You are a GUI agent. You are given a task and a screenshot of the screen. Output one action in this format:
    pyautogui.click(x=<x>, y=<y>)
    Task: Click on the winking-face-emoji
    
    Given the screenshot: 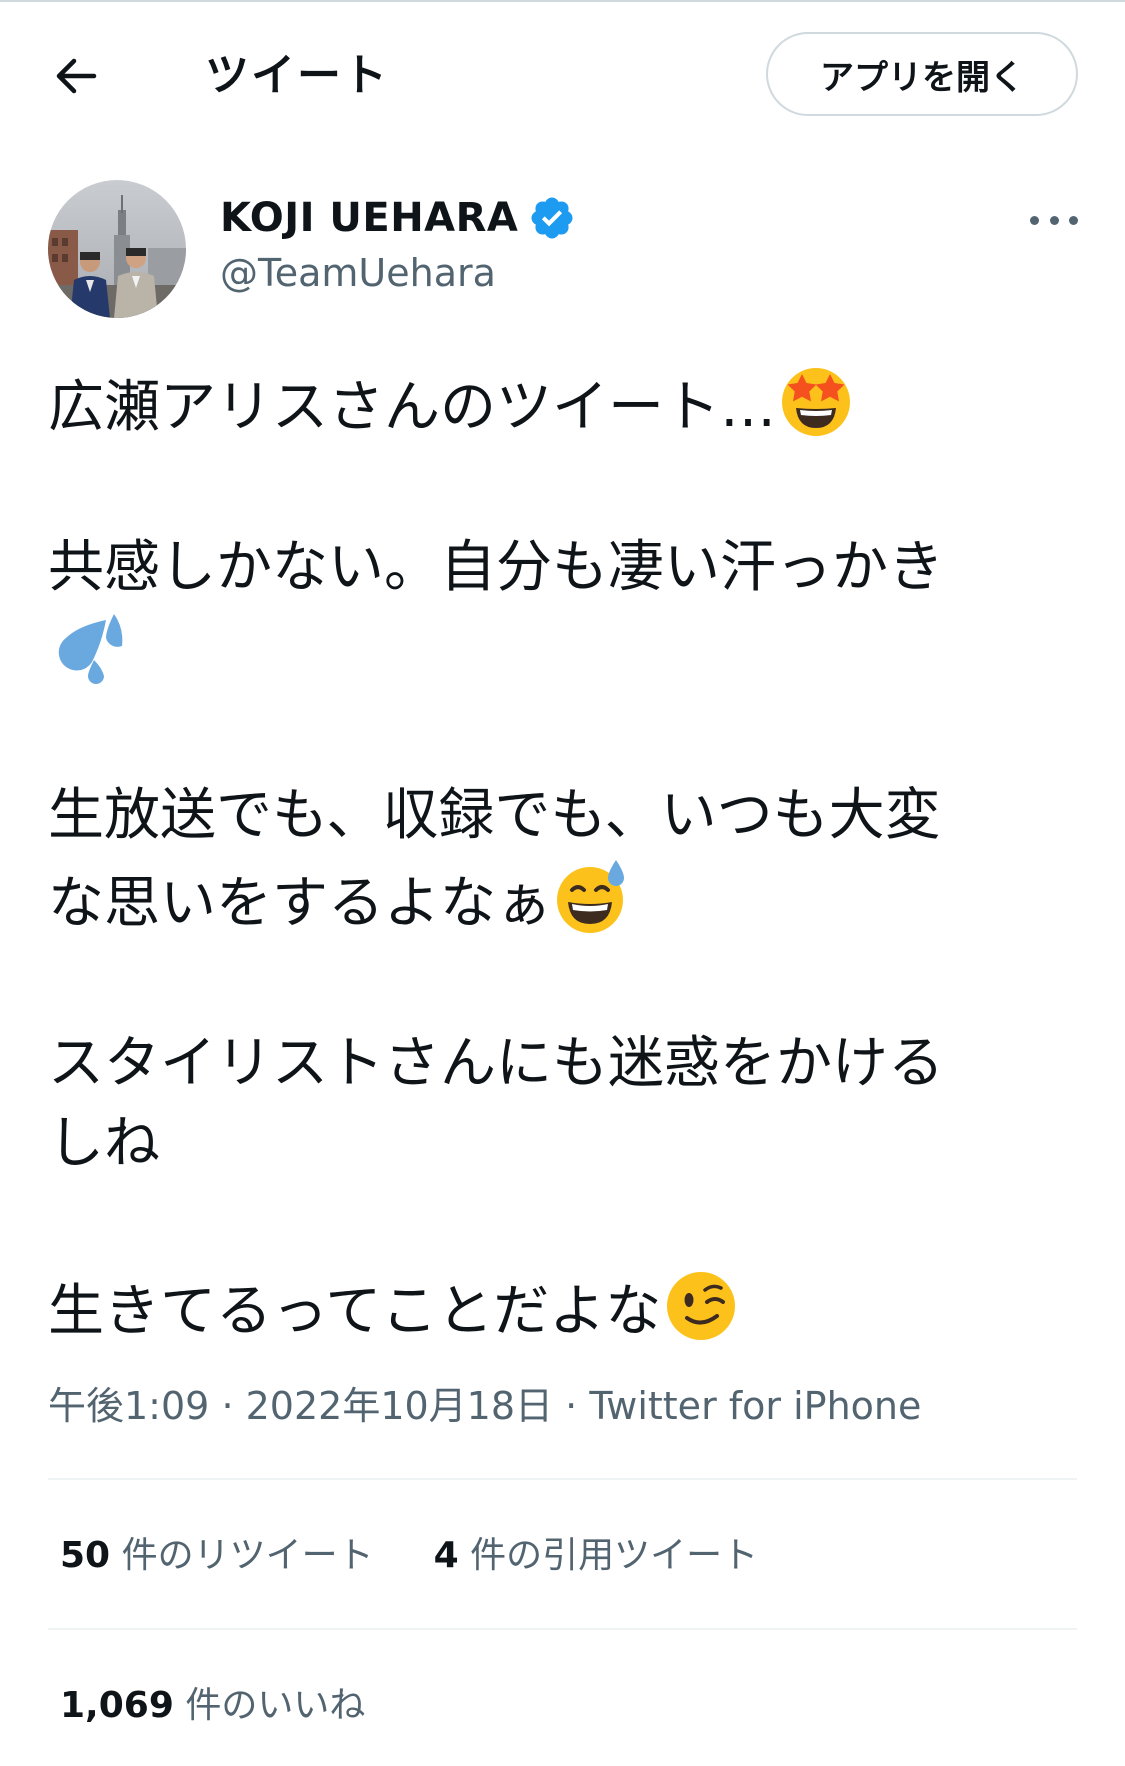 What is the action you would take?
    pyautogui.click(x=701, y=1304)
    